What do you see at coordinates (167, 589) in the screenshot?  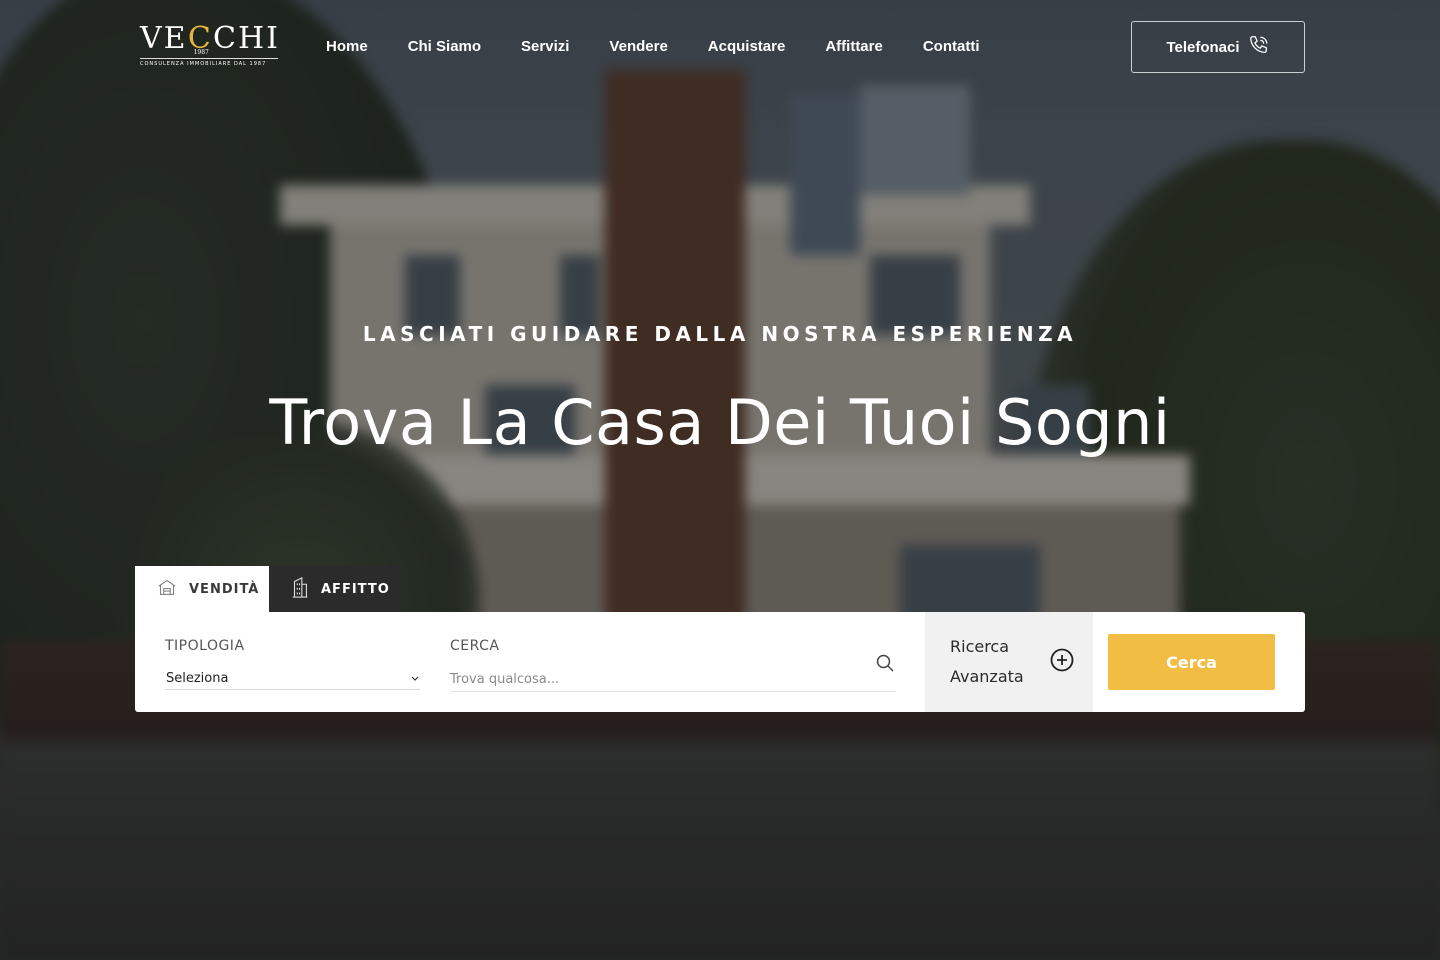 I see `house-icon` at bounding box center [167, 589].